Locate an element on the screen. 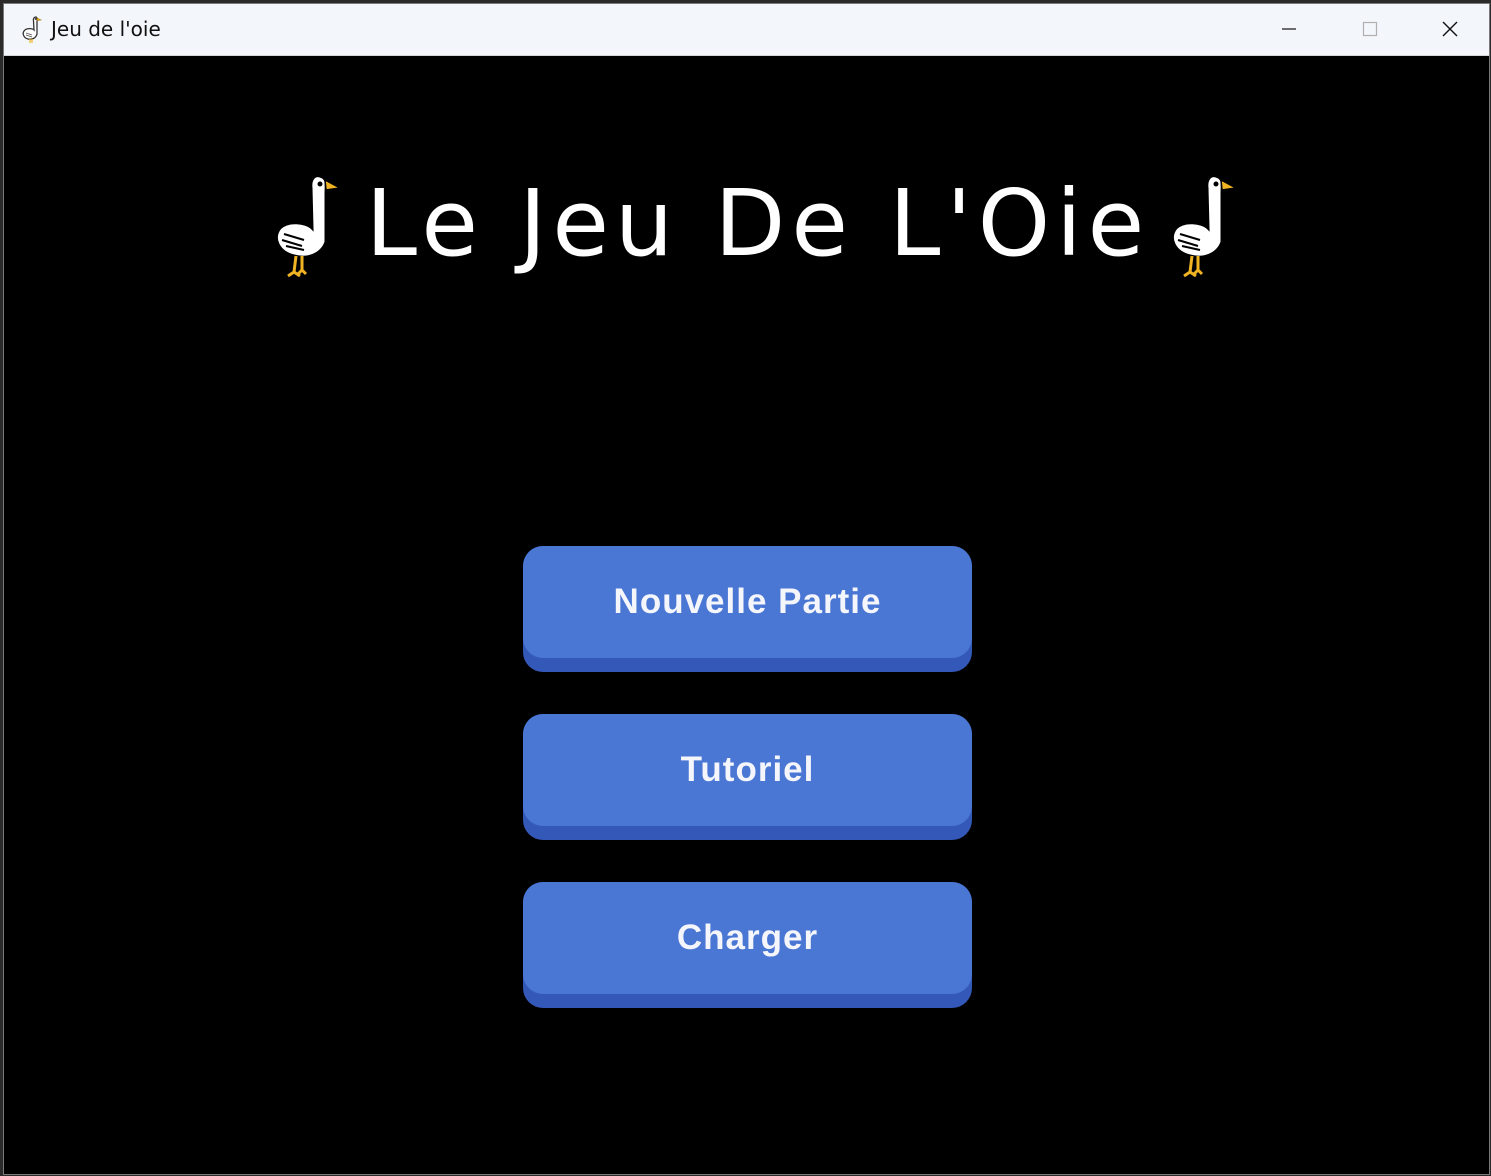  tutorial-button-face: Tutoriel is located at coordinates (747, 770).